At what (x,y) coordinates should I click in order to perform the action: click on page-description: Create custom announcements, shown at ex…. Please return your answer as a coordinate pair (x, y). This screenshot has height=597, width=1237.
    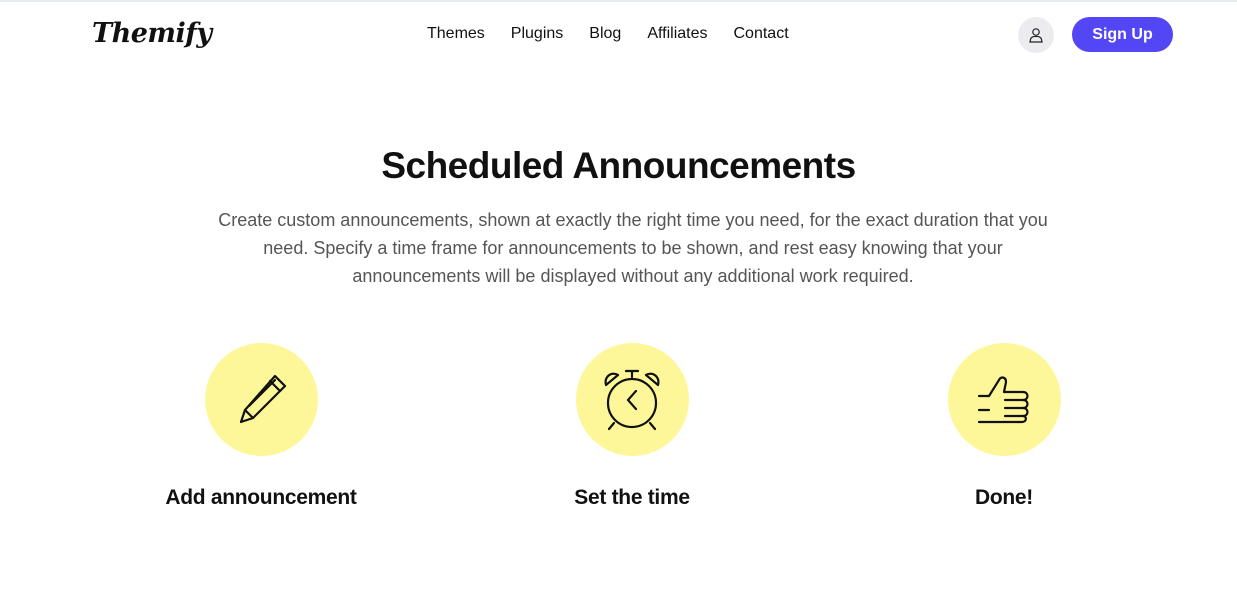
    Looking at the image, I should click on (633, 248).